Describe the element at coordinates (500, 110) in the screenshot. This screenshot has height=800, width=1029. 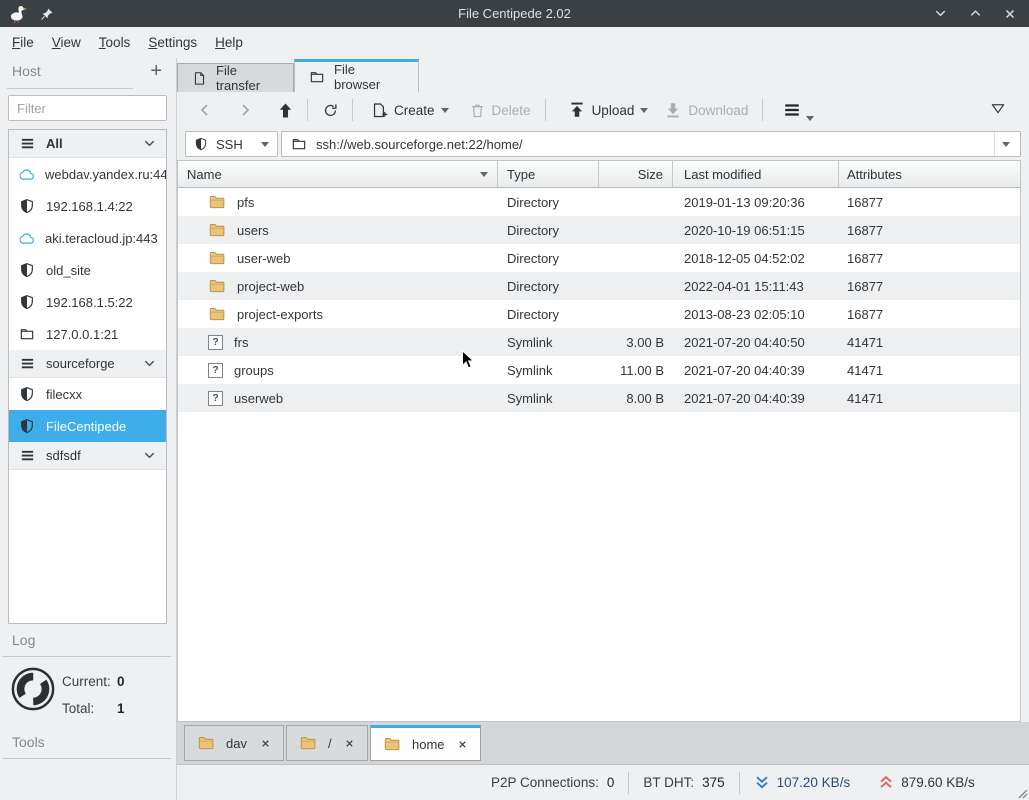
I see `delete-button: Delete` at that location.